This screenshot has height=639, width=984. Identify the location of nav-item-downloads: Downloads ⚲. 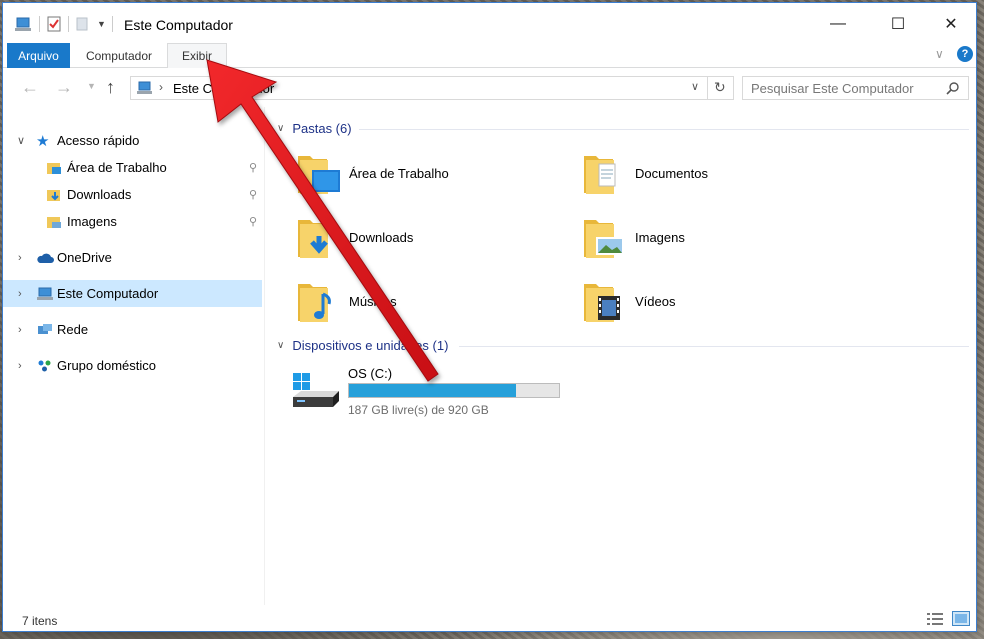
(132, 194).